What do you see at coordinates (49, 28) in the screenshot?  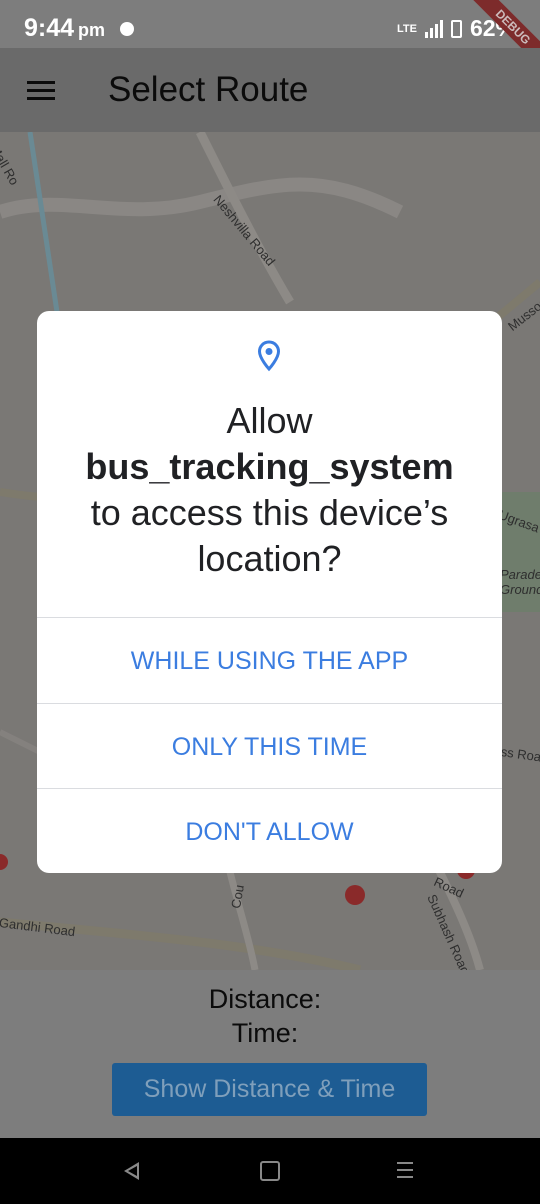 I see `clock: 9:44` at bounding box center [49, 28].